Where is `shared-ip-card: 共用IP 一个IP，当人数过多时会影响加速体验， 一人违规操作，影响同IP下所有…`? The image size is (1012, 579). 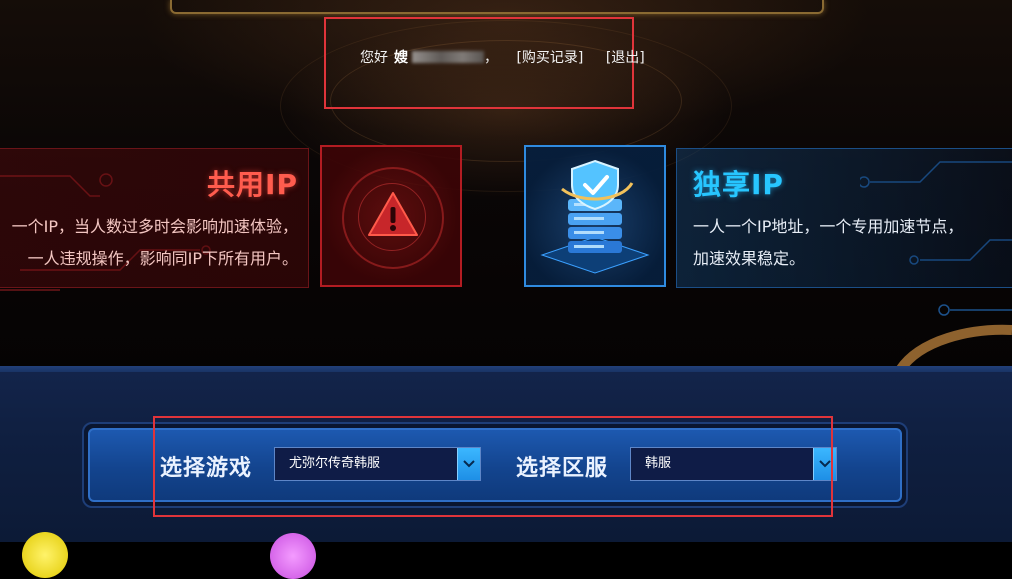 shared-ip-card: 共用IP 一个IP，当人数过多时会影响加速体验， 一人违规操作，影响同IP下所有… is located at coordinates (154, 218).